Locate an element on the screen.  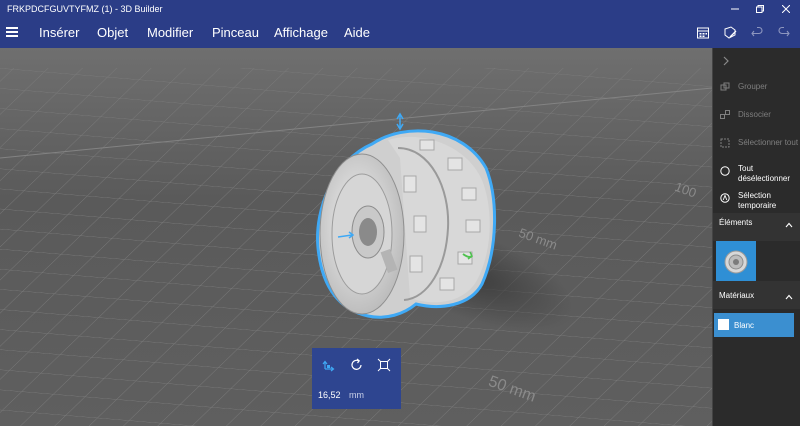
window-title: FRKPDCFGUVTYFMZ (1) - 3D Builder is located at coordinates (85, 9).